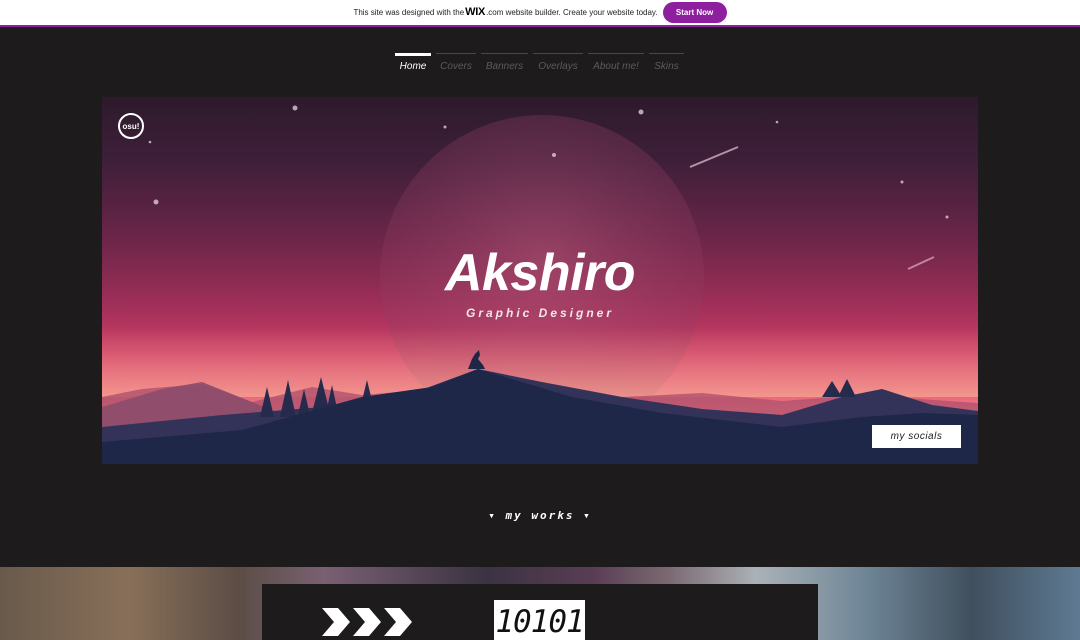  Describe the element at coordinates (558, 62) in the screenshot. I see `nav-item-overlays: Overlays` at that location.